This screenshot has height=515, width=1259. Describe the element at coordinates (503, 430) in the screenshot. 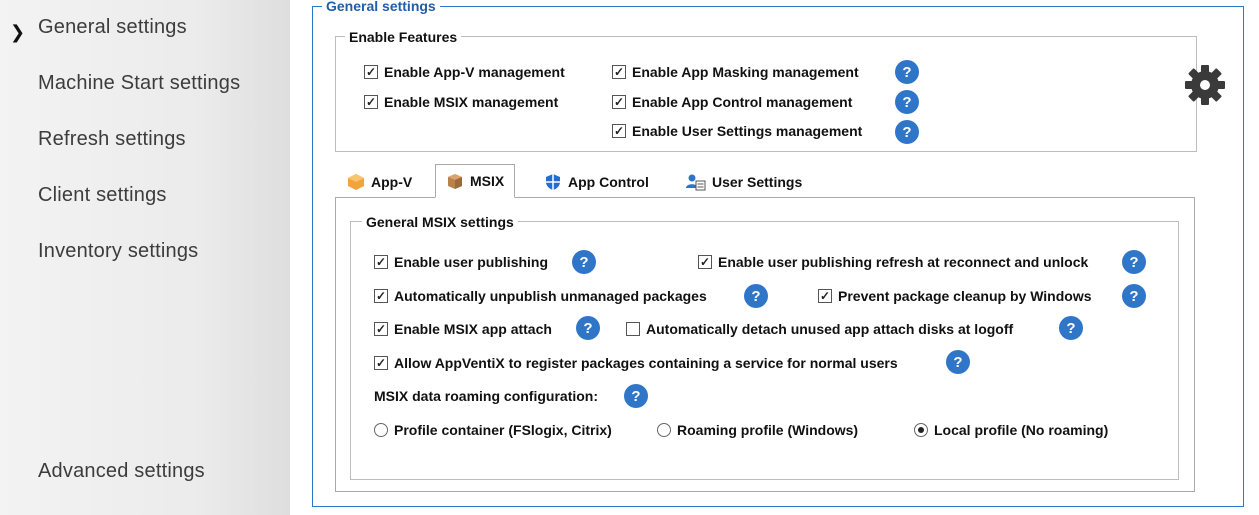

I see `radio-profile-container-label: Profile container (FSlogix, Citrix)` at that location.